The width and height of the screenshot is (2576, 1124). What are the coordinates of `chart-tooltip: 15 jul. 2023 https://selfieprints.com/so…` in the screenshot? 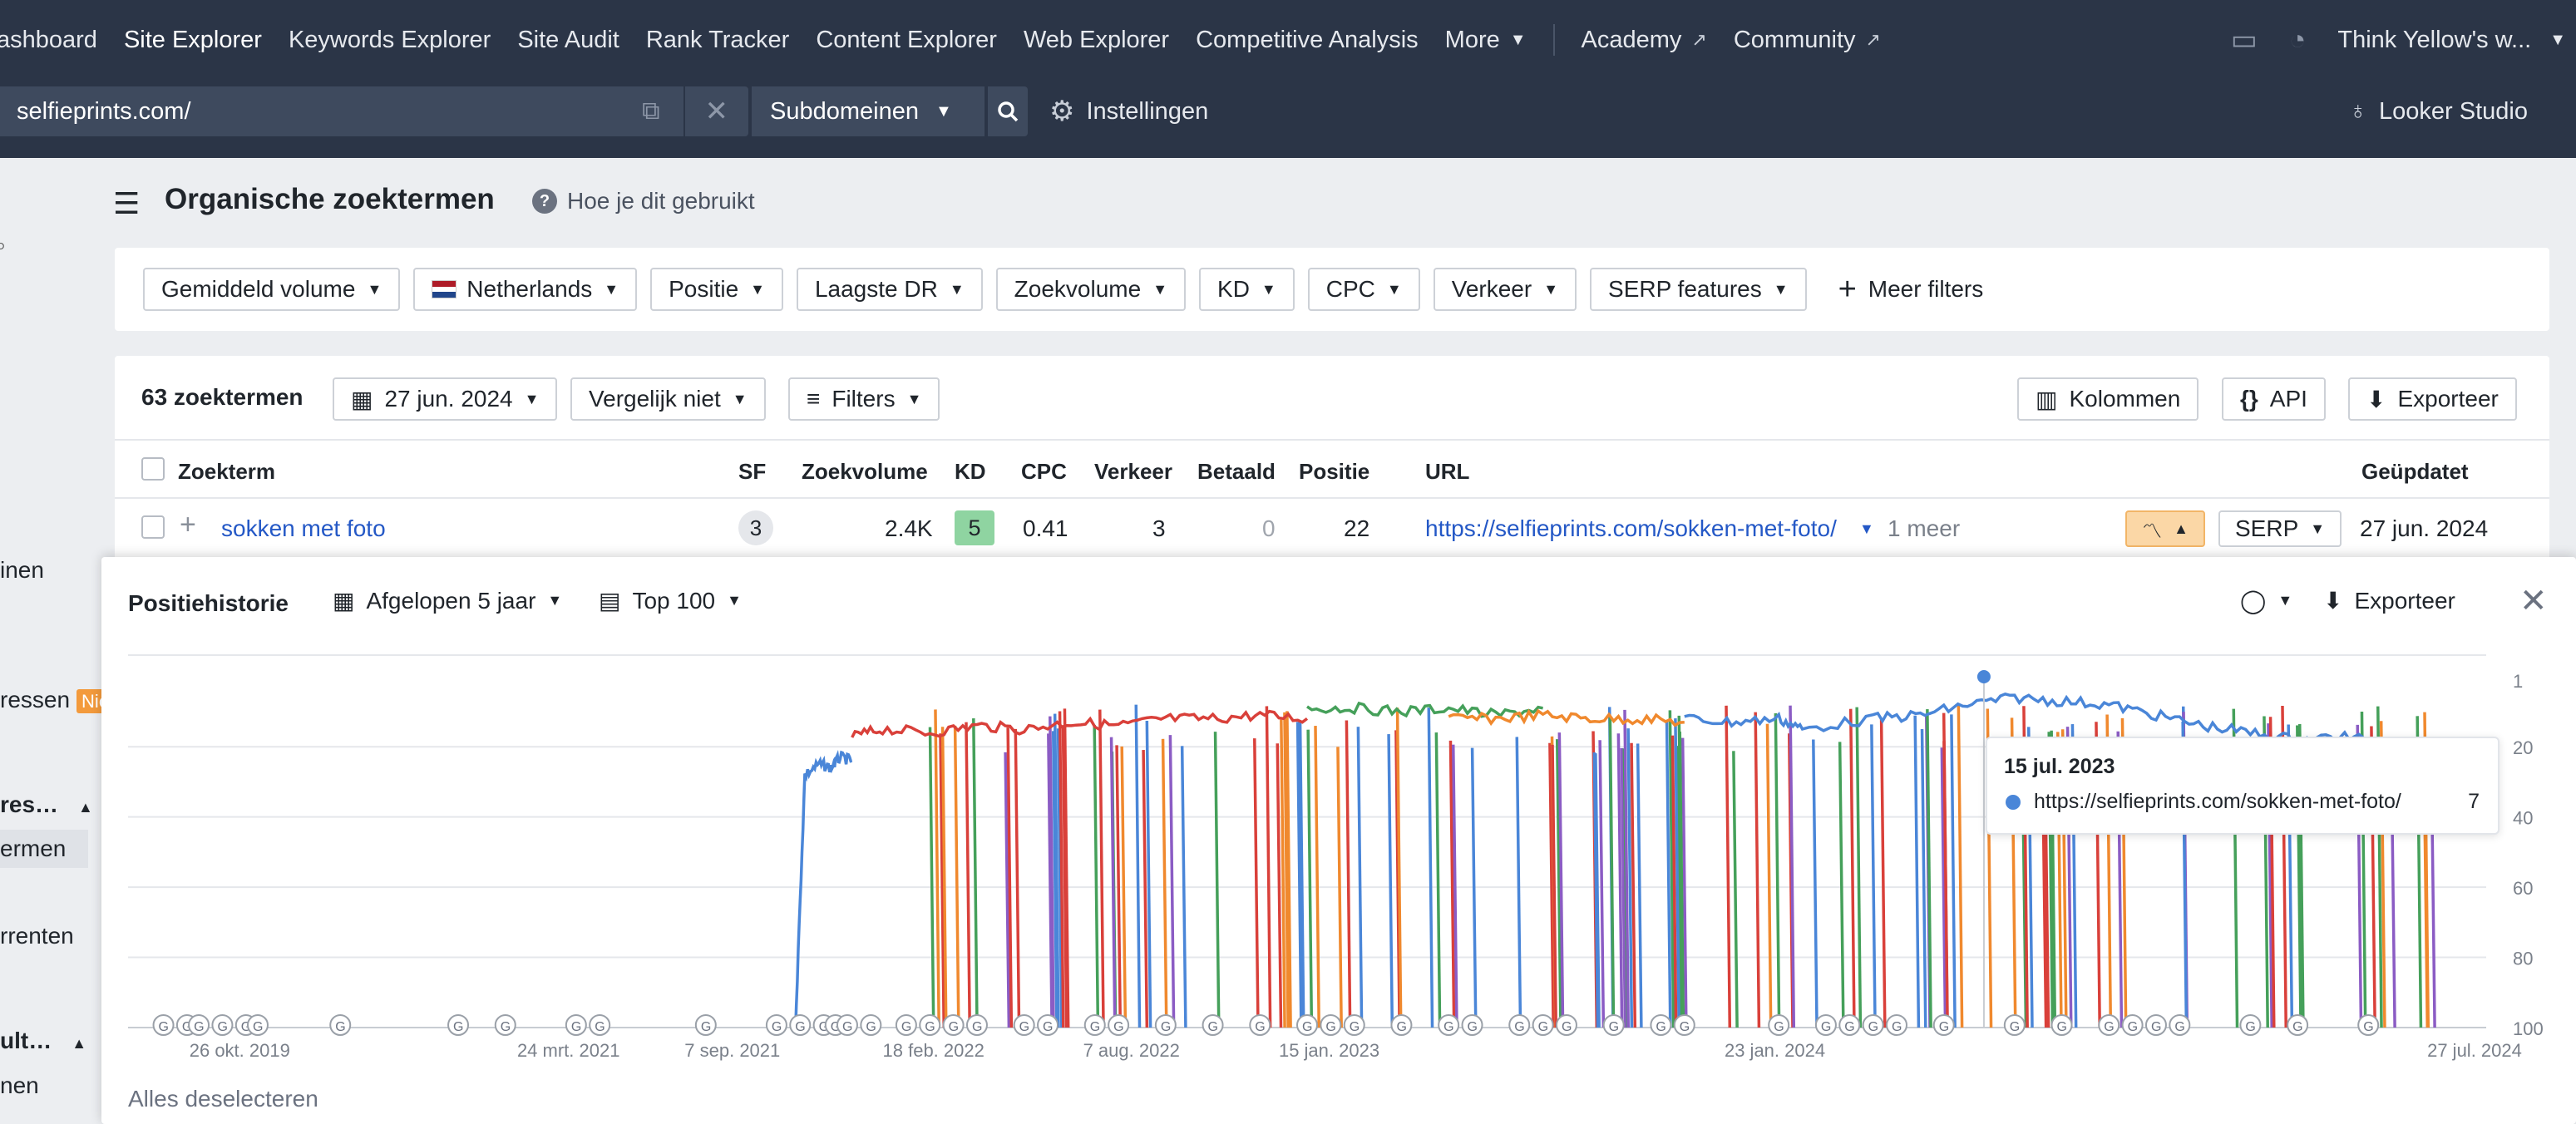 It's located at (2243, 786).